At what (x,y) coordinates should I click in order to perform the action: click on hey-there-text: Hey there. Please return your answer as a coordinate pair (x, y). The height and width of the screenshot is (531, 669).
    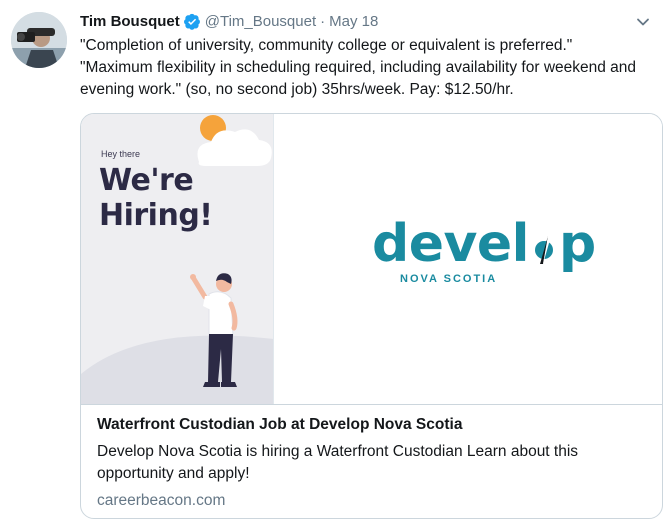
    Looking at the image, I should click on (121, 154).